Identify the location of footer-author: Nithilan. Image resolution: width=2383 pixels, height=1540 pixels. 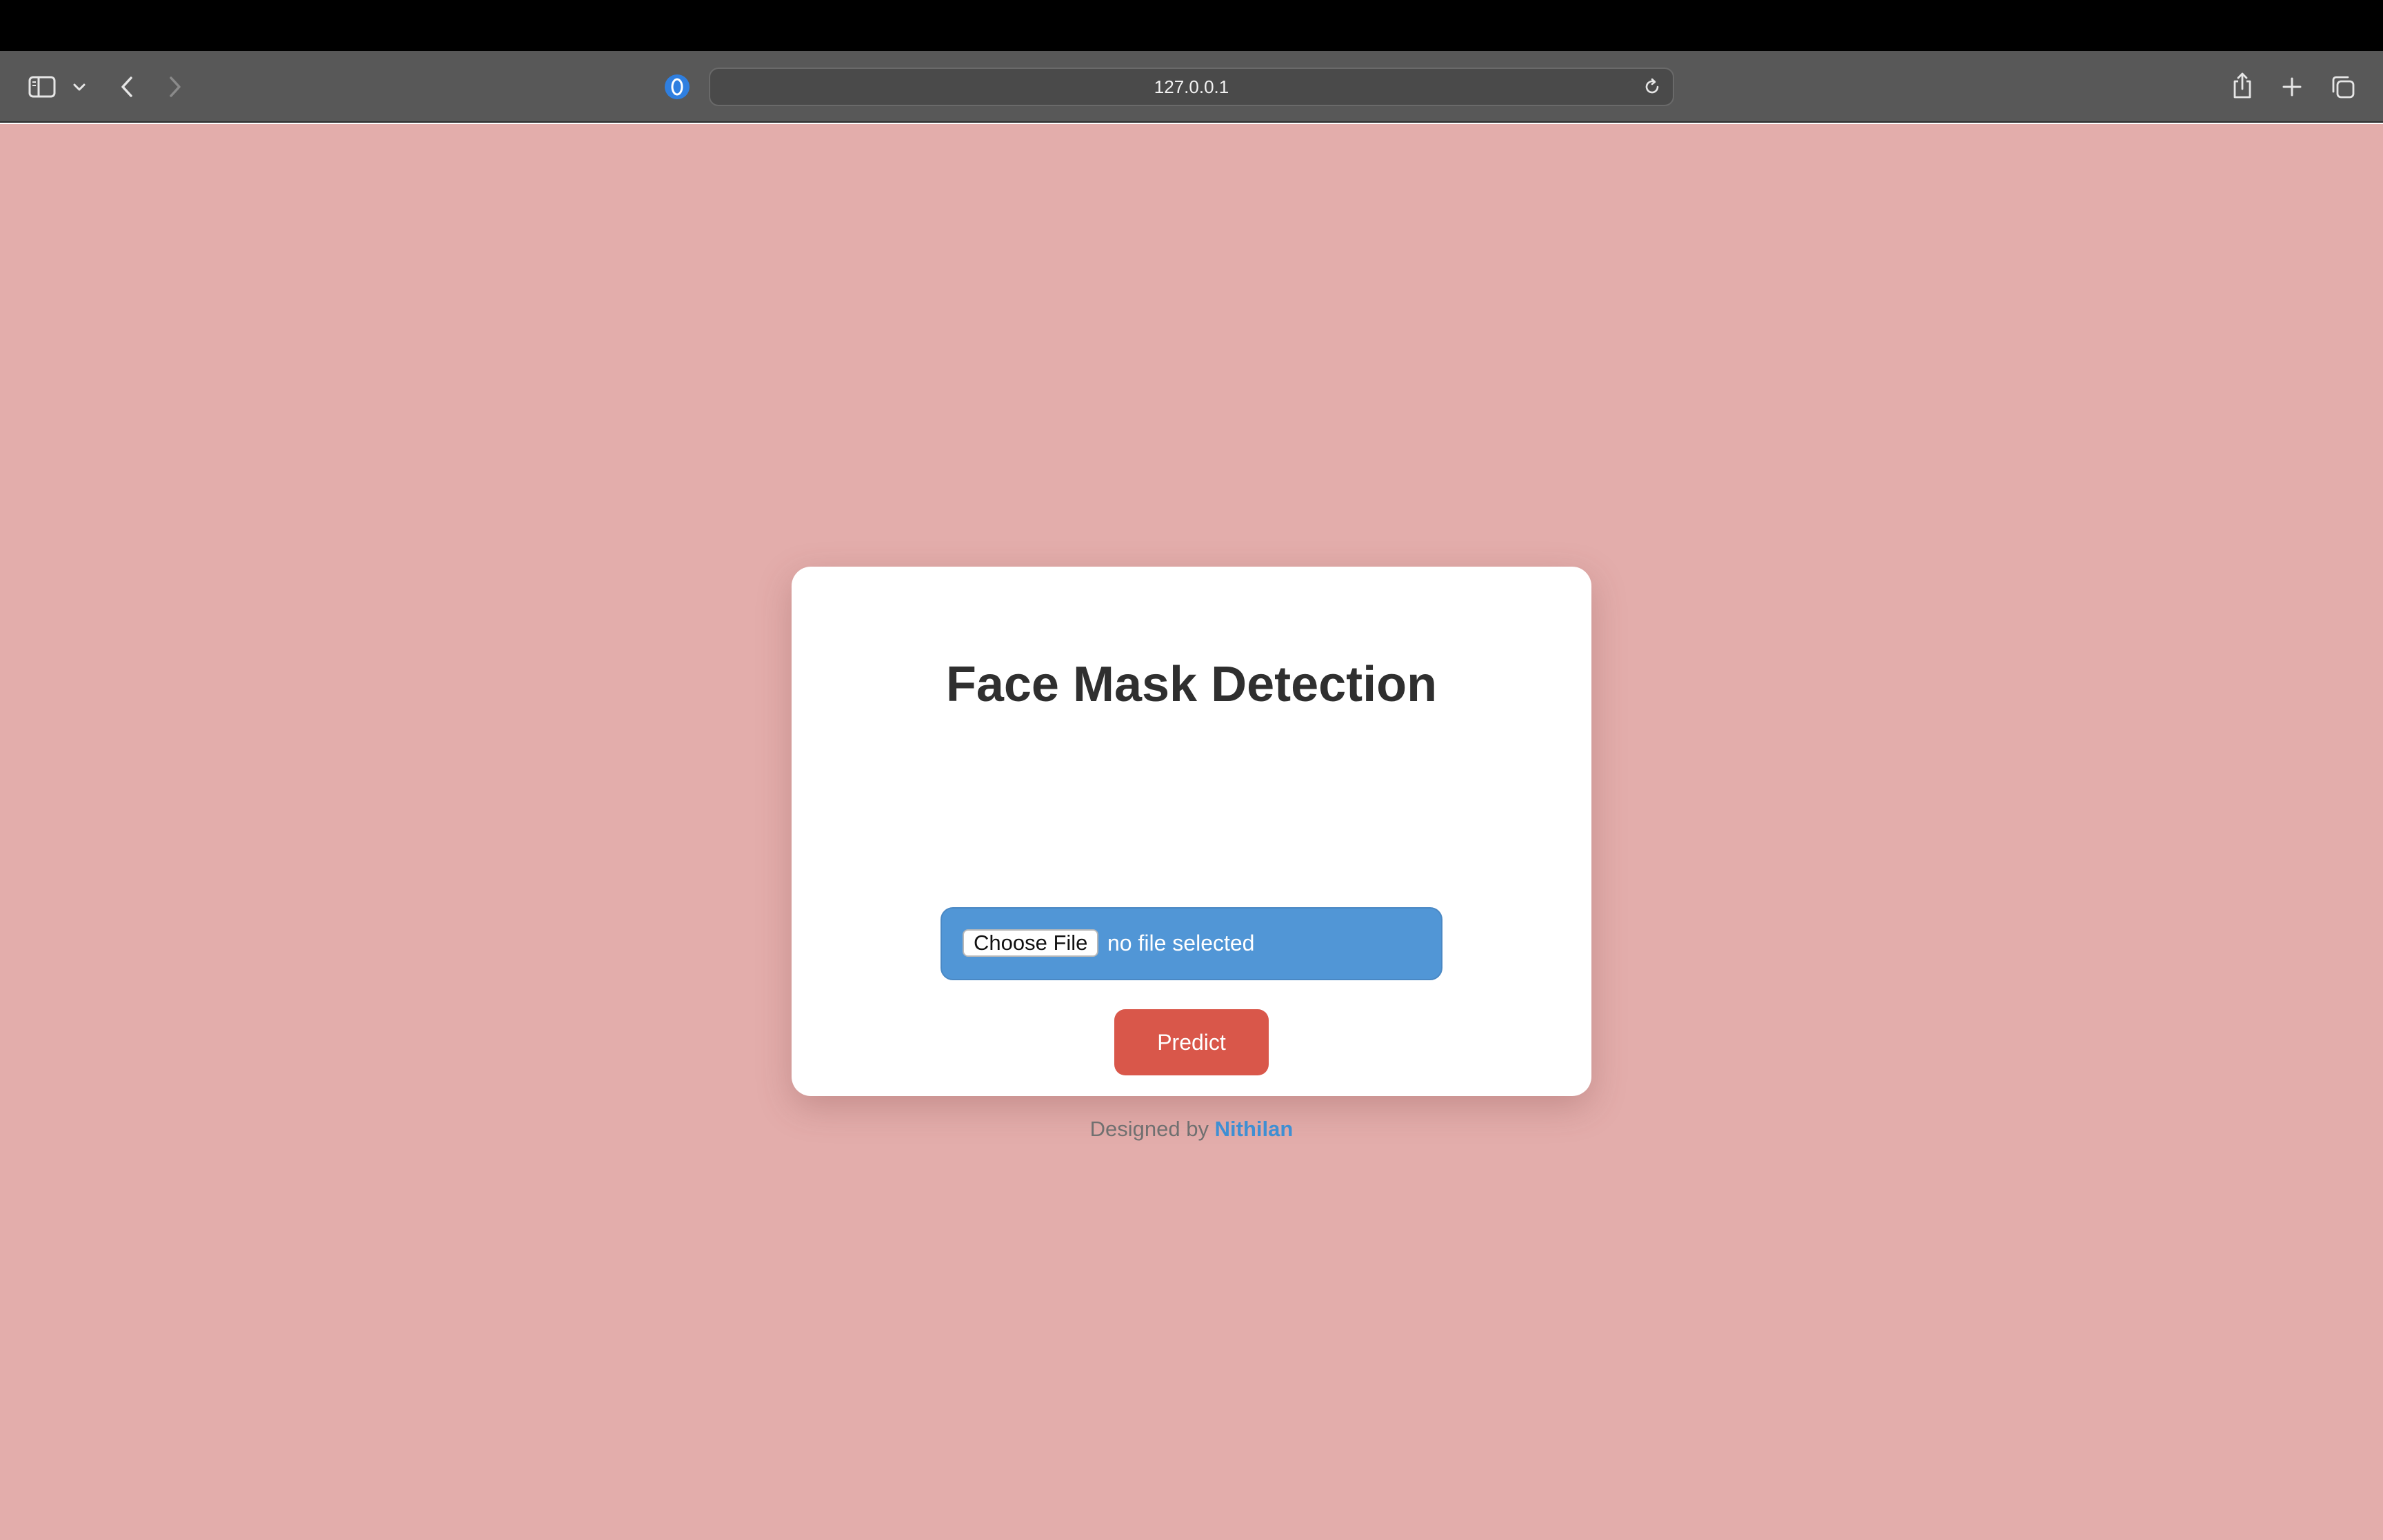
(1254, 1129).